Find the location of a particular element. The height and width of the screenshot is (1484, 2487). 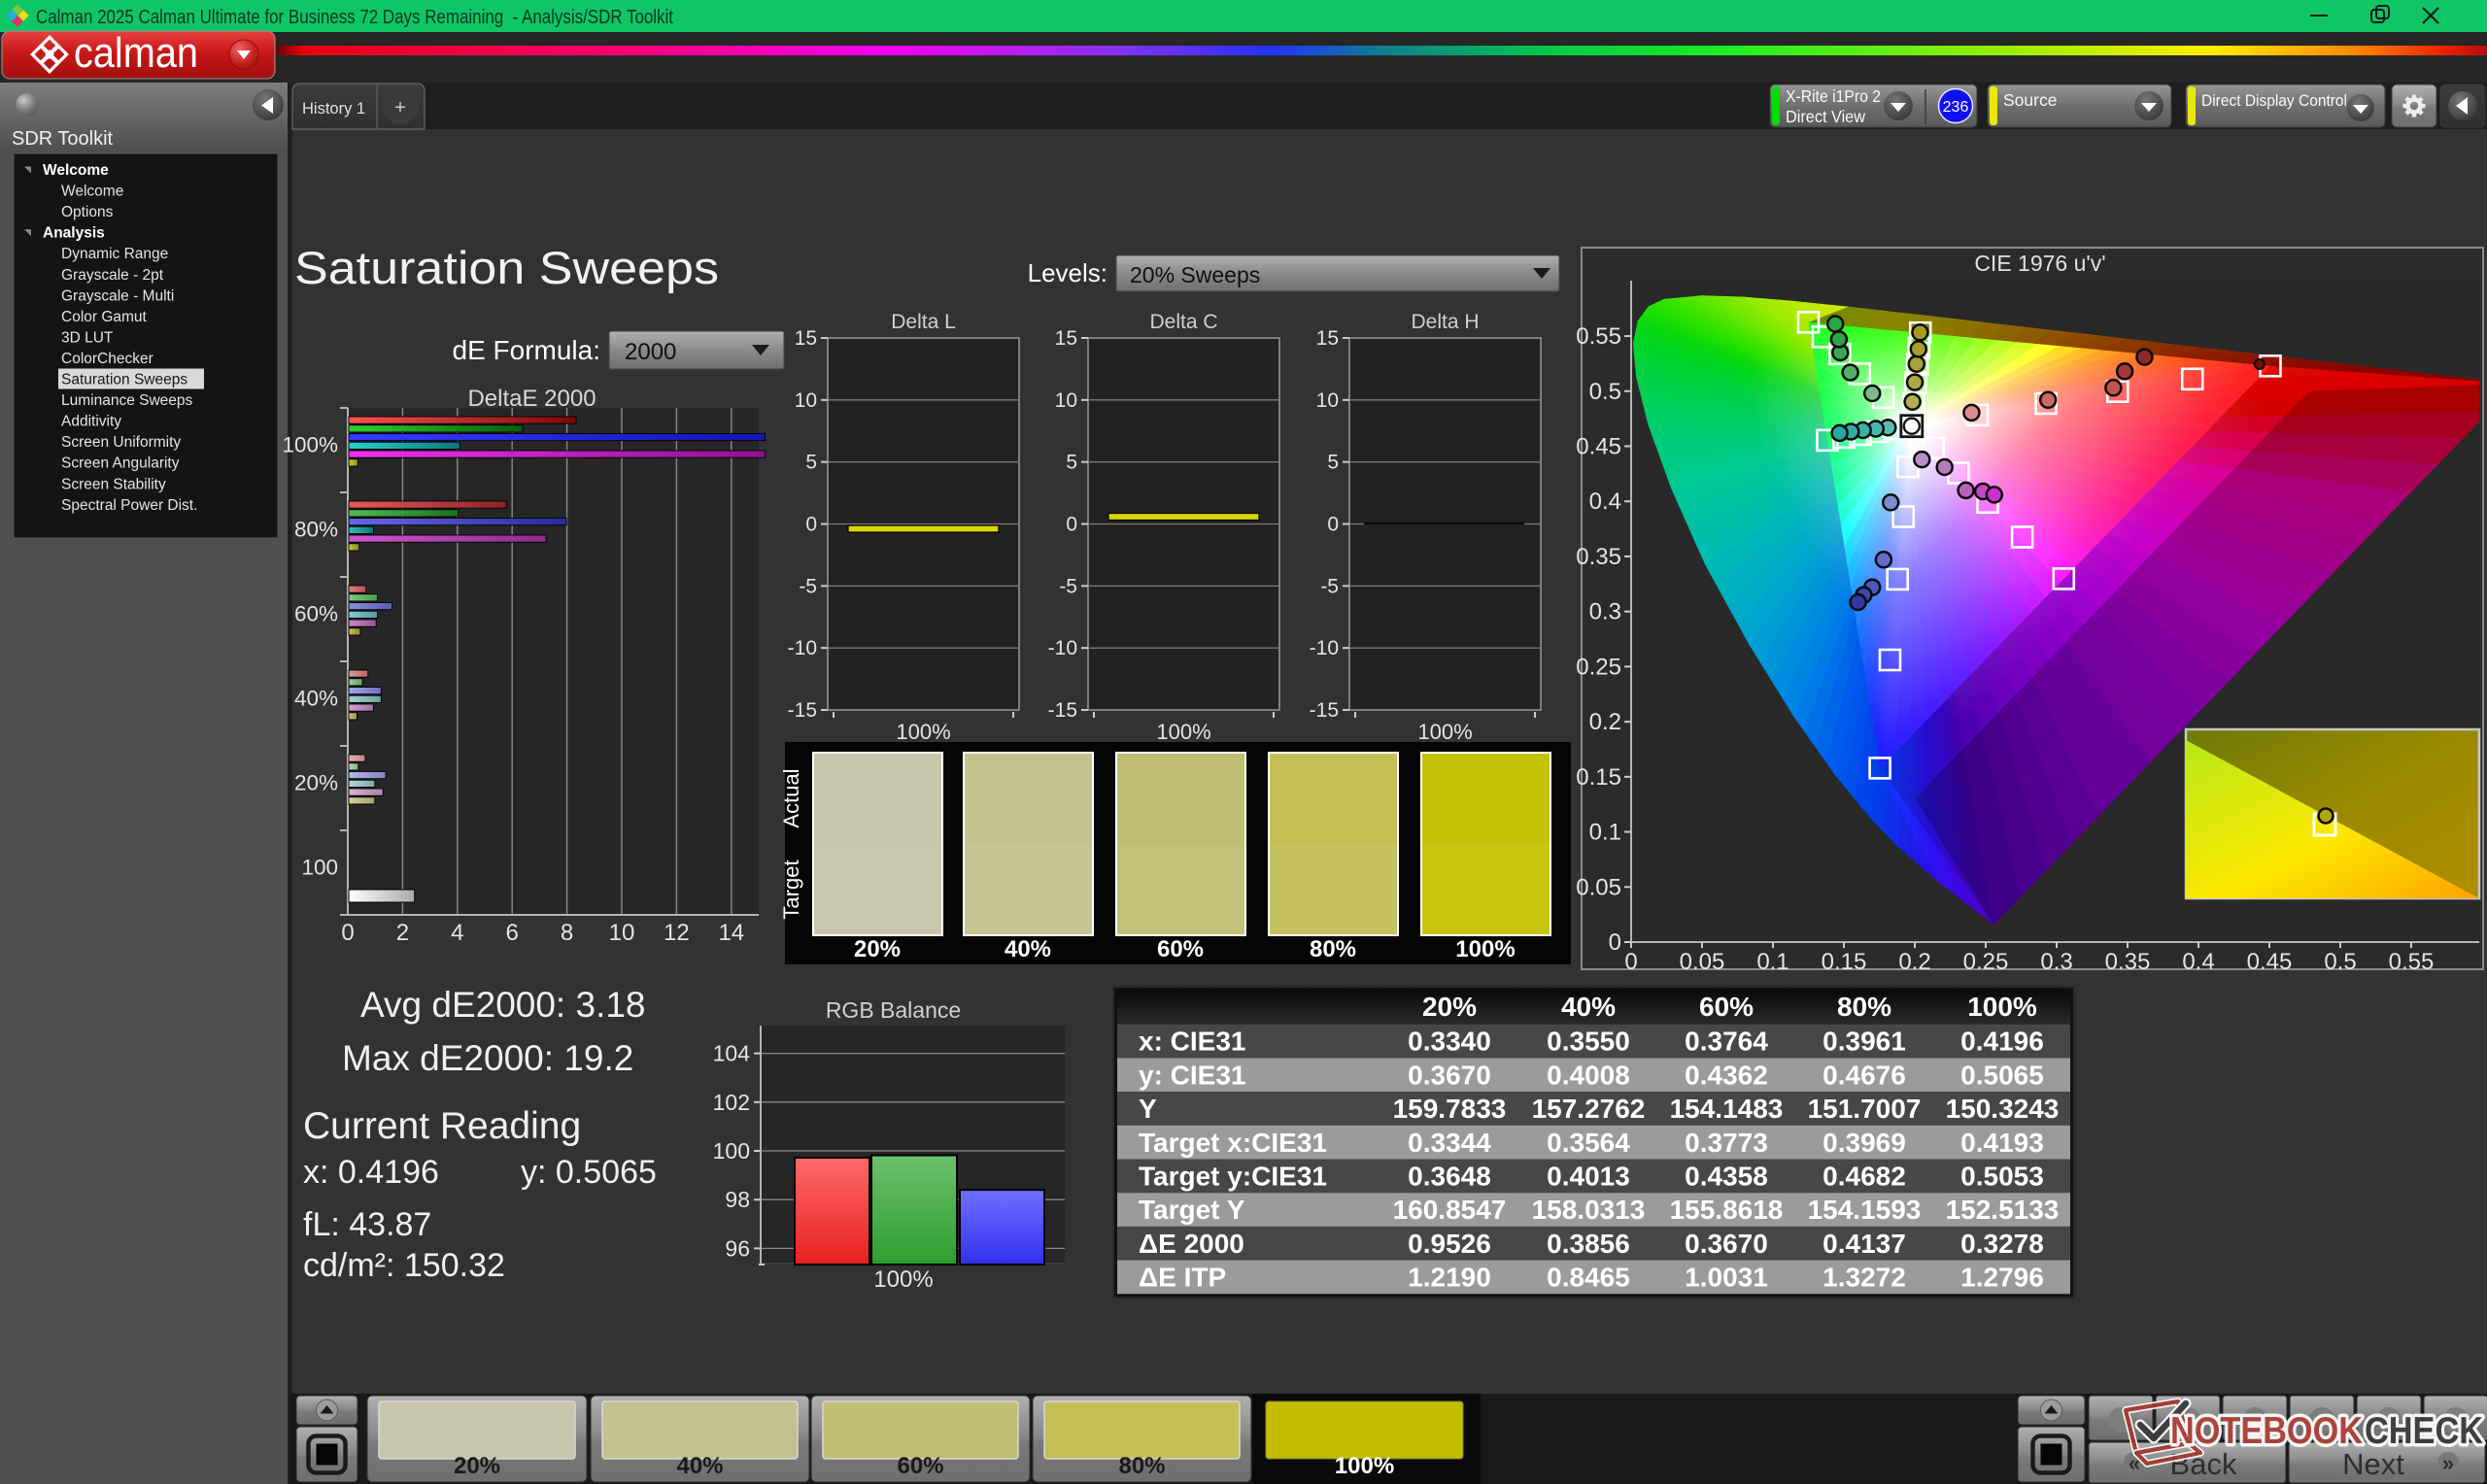

svg-text: 0.3961 is located at coordinates (1864, 1042).